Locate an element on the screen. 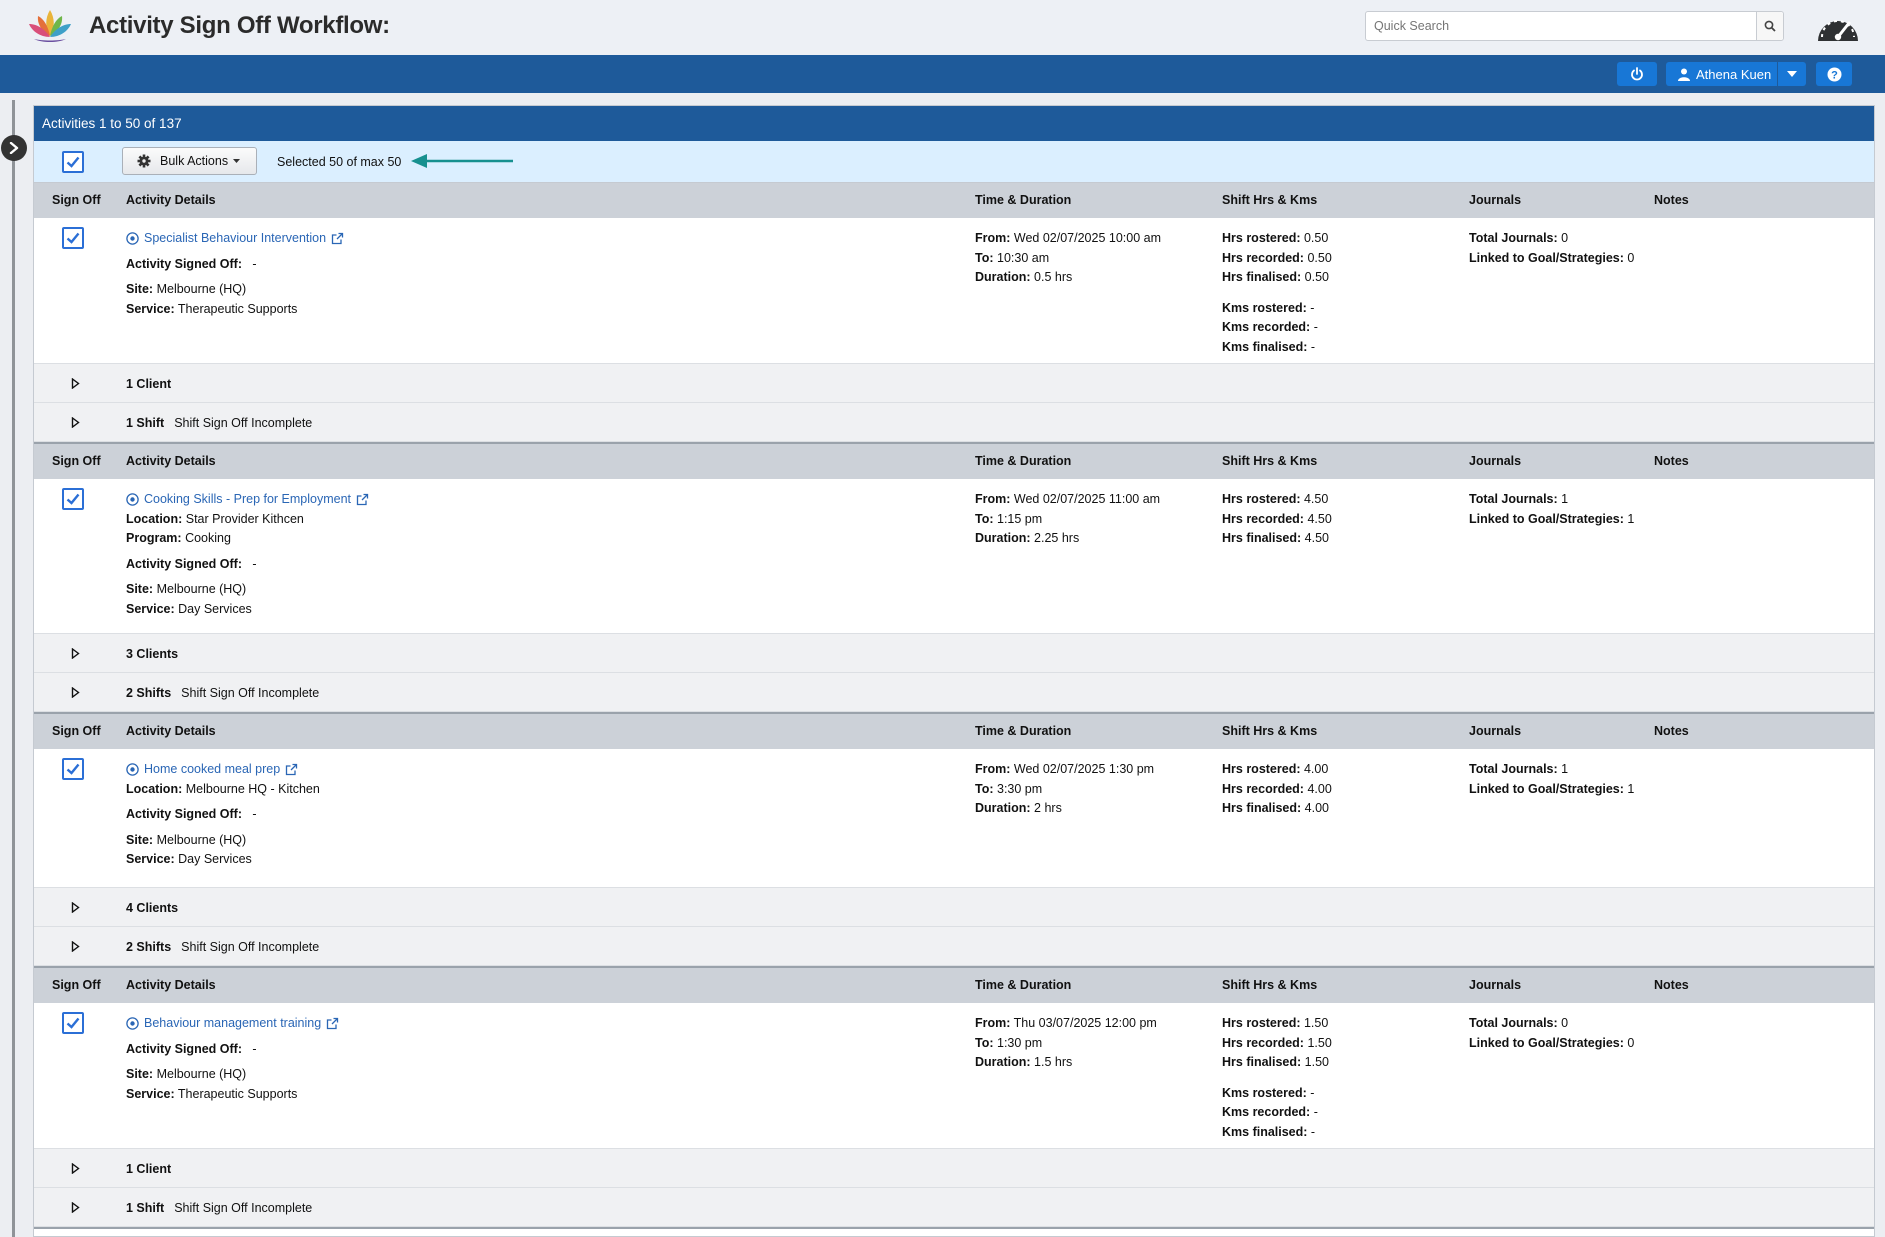  activity-link: Home cooked meal prep is located at coordinates (223, 770).